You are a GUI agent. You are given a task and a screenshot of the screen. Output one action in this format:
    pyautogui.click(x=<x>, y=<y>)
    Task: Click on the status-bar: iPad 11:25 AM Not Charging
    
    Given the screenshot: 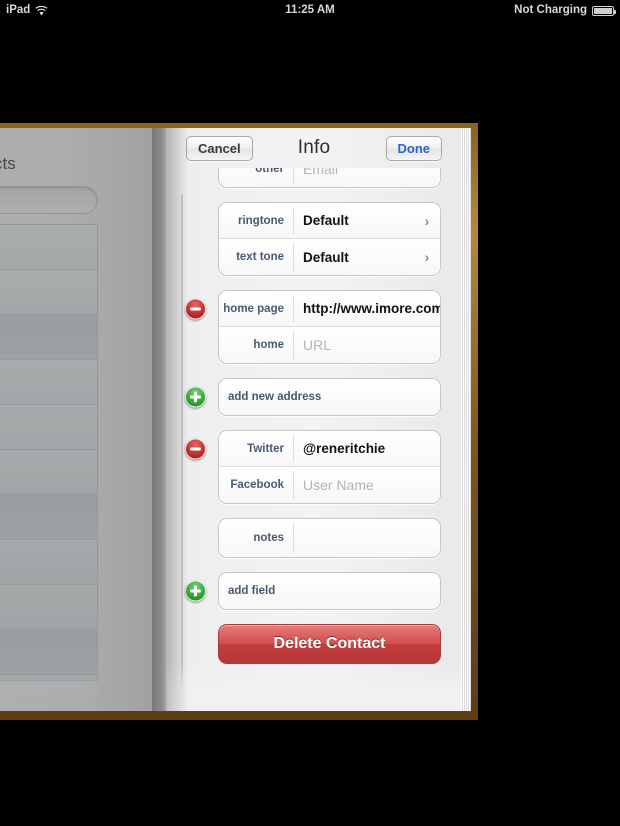 What is the action you would take?
    pyautogui.click(x=310, y=10)
    